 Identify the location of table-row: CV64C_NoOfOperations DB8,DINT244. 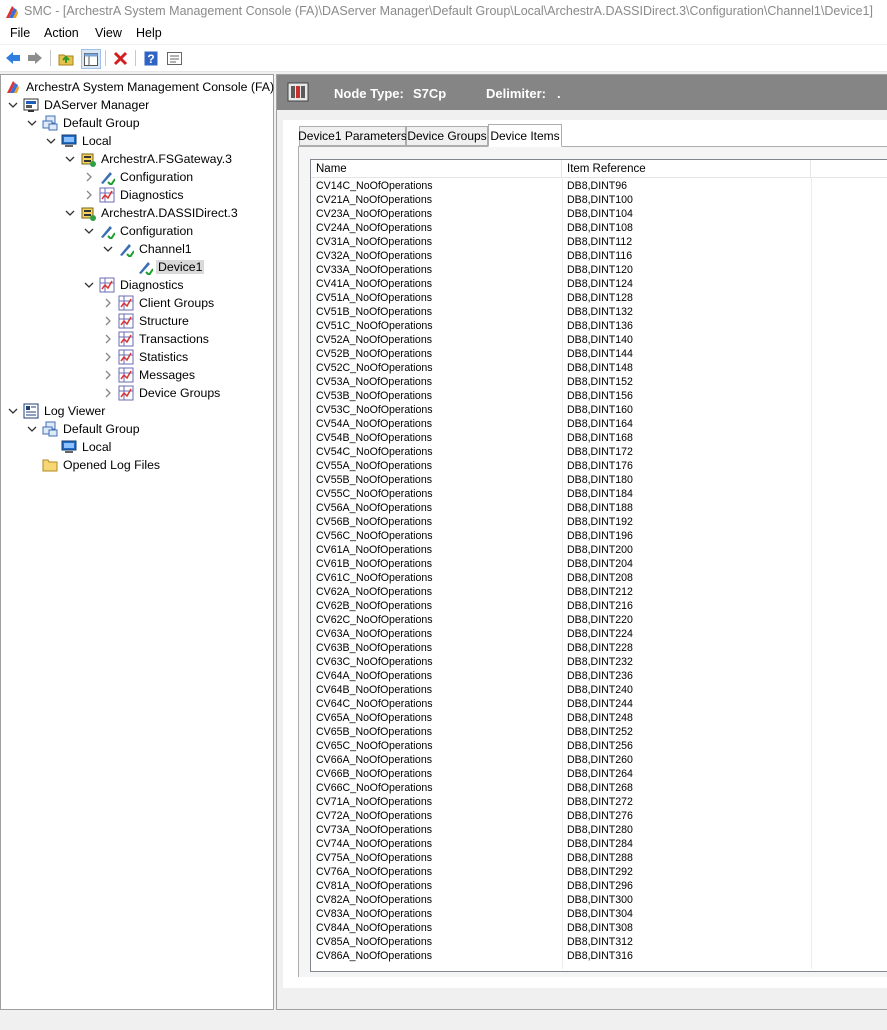
(599, 704).